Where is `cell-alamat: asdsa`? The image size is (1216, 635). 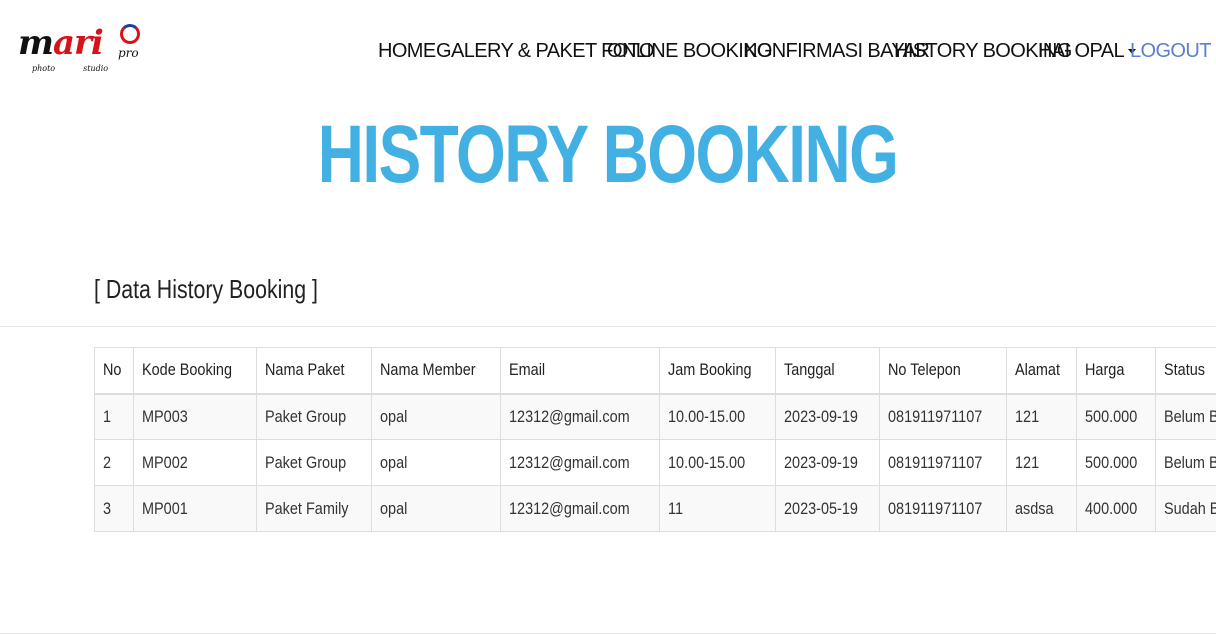 cell-alamat: asdsa is located at coordinates (1042, 508).